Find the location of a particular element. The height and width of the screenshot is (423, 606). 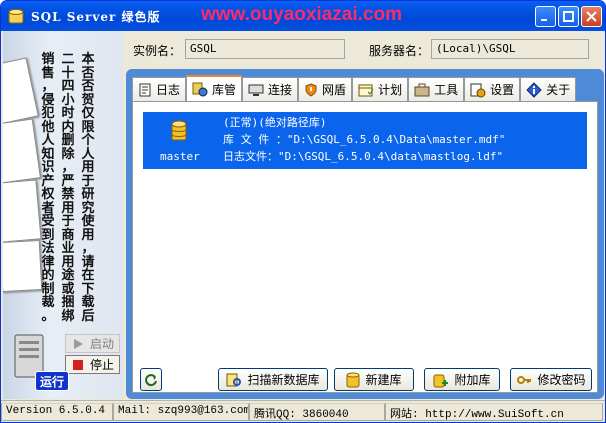

tab-bar: 日志 库管 连接 网盾 计划 工具 设置 关于 is located at coordinates (354, 88).